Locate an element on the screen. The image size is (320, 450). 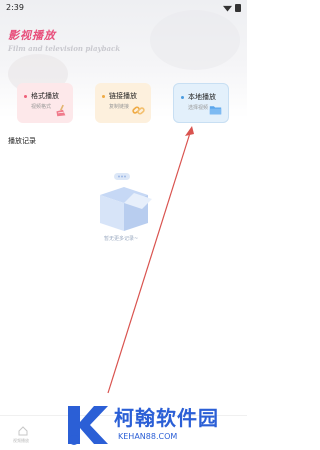
home-icon is located at coordinates (23, 431).